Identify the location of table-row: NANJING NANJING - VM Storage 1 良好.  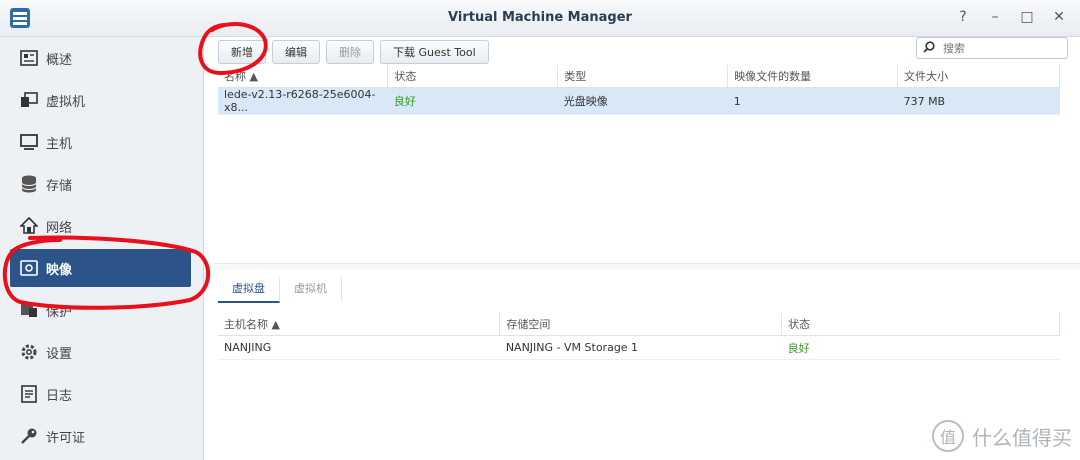
(639, 347).